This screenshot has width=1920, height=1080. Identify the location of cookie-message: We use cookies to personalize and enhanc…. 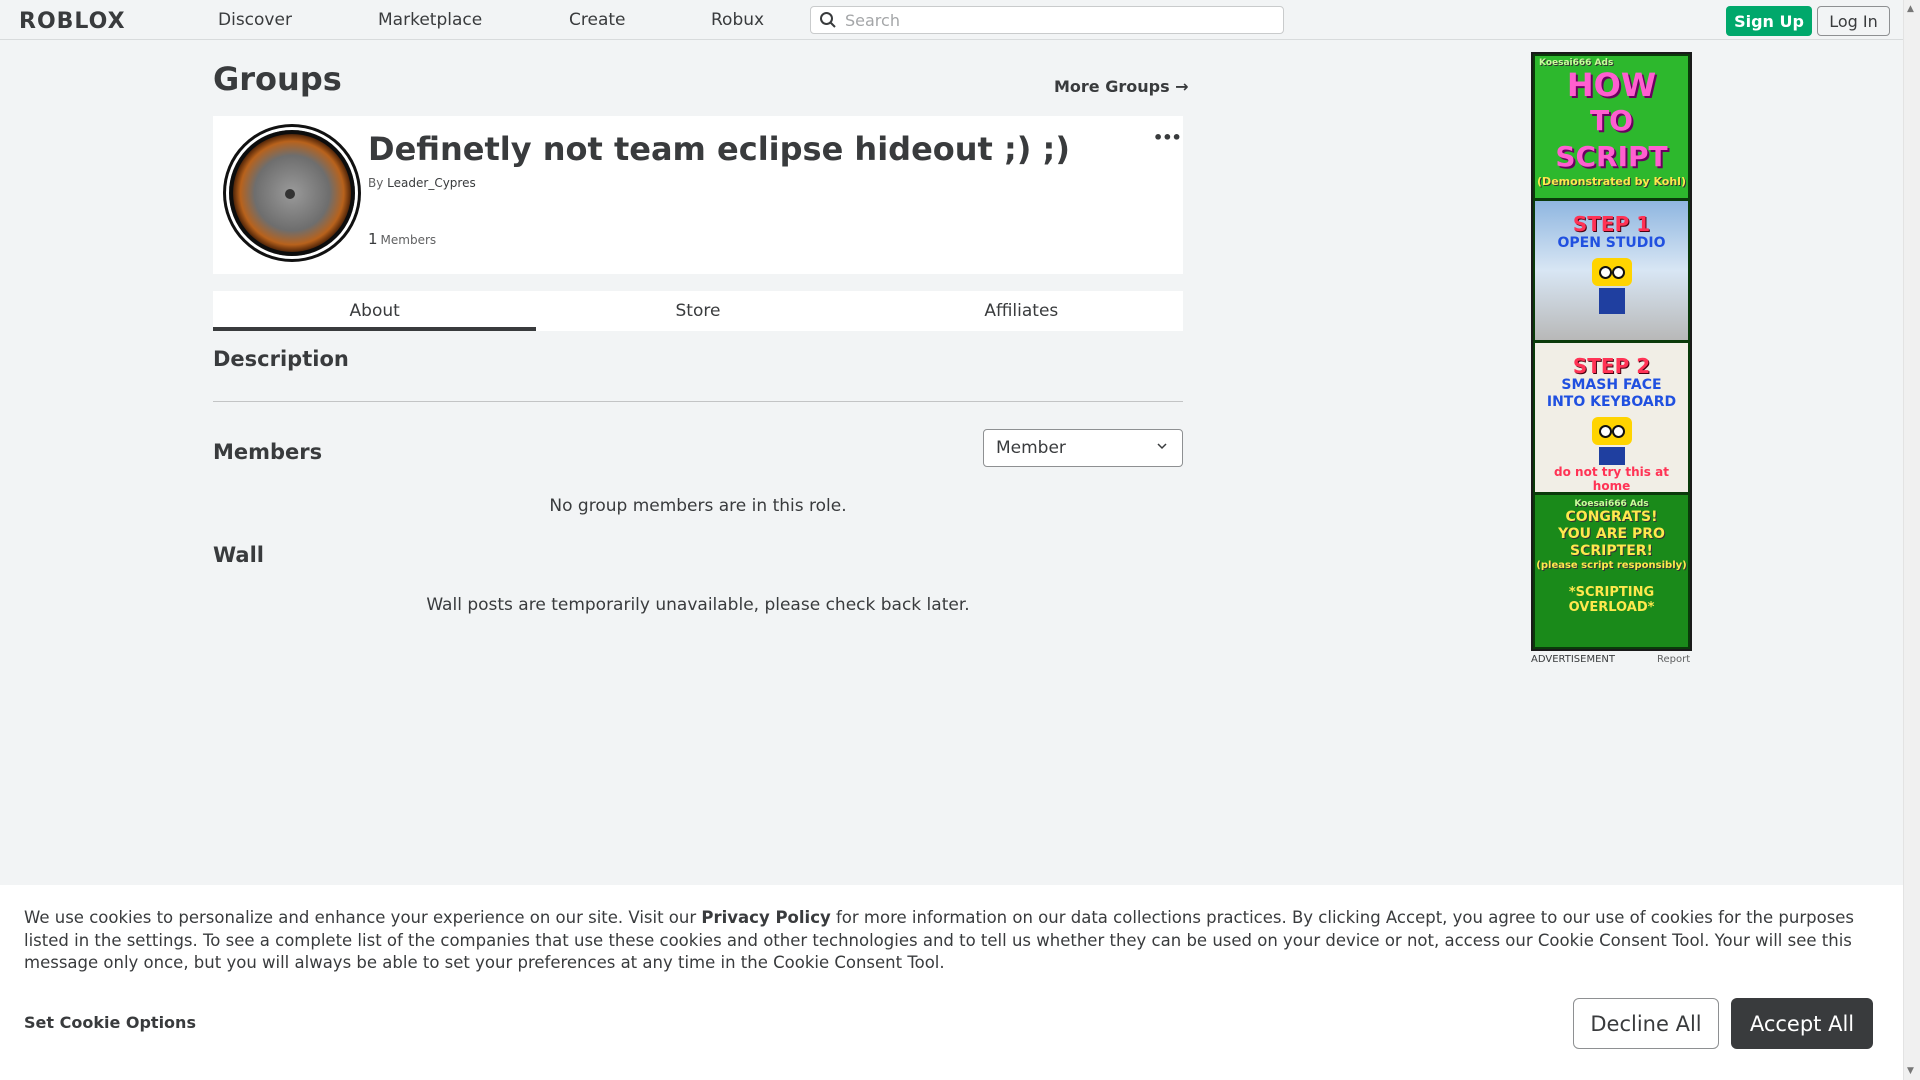
(954, 941).